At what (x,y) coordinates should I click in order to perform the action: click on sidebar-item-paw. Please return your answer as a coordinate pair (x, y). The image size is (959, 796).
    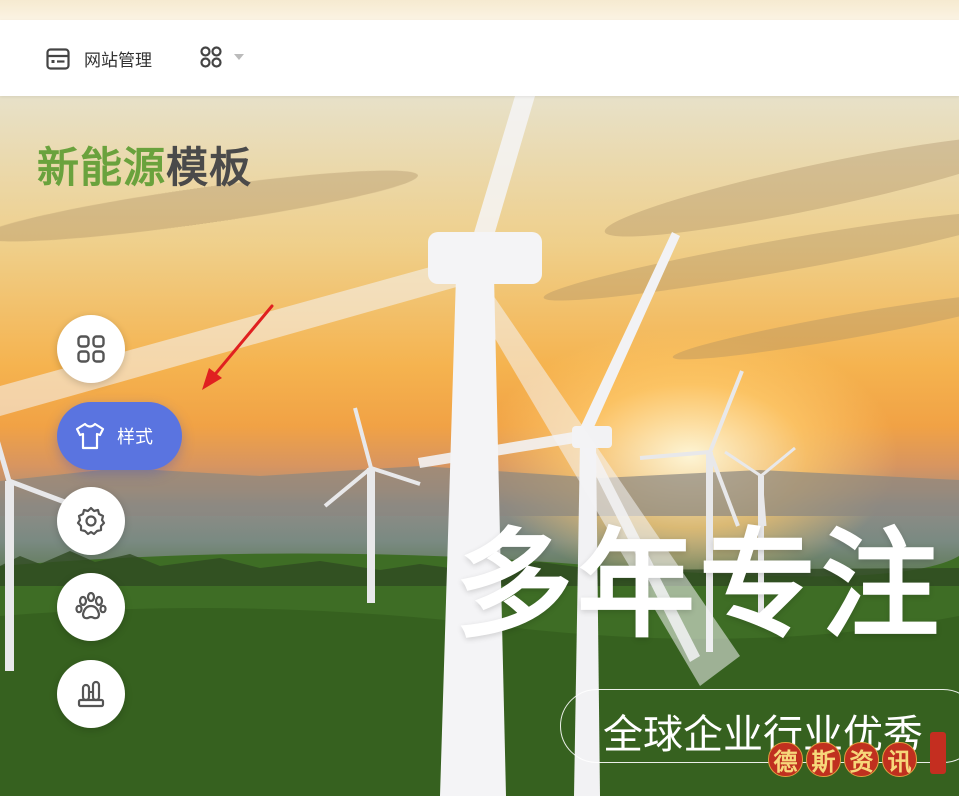
    Looking at the image, I should click on (91, 607).